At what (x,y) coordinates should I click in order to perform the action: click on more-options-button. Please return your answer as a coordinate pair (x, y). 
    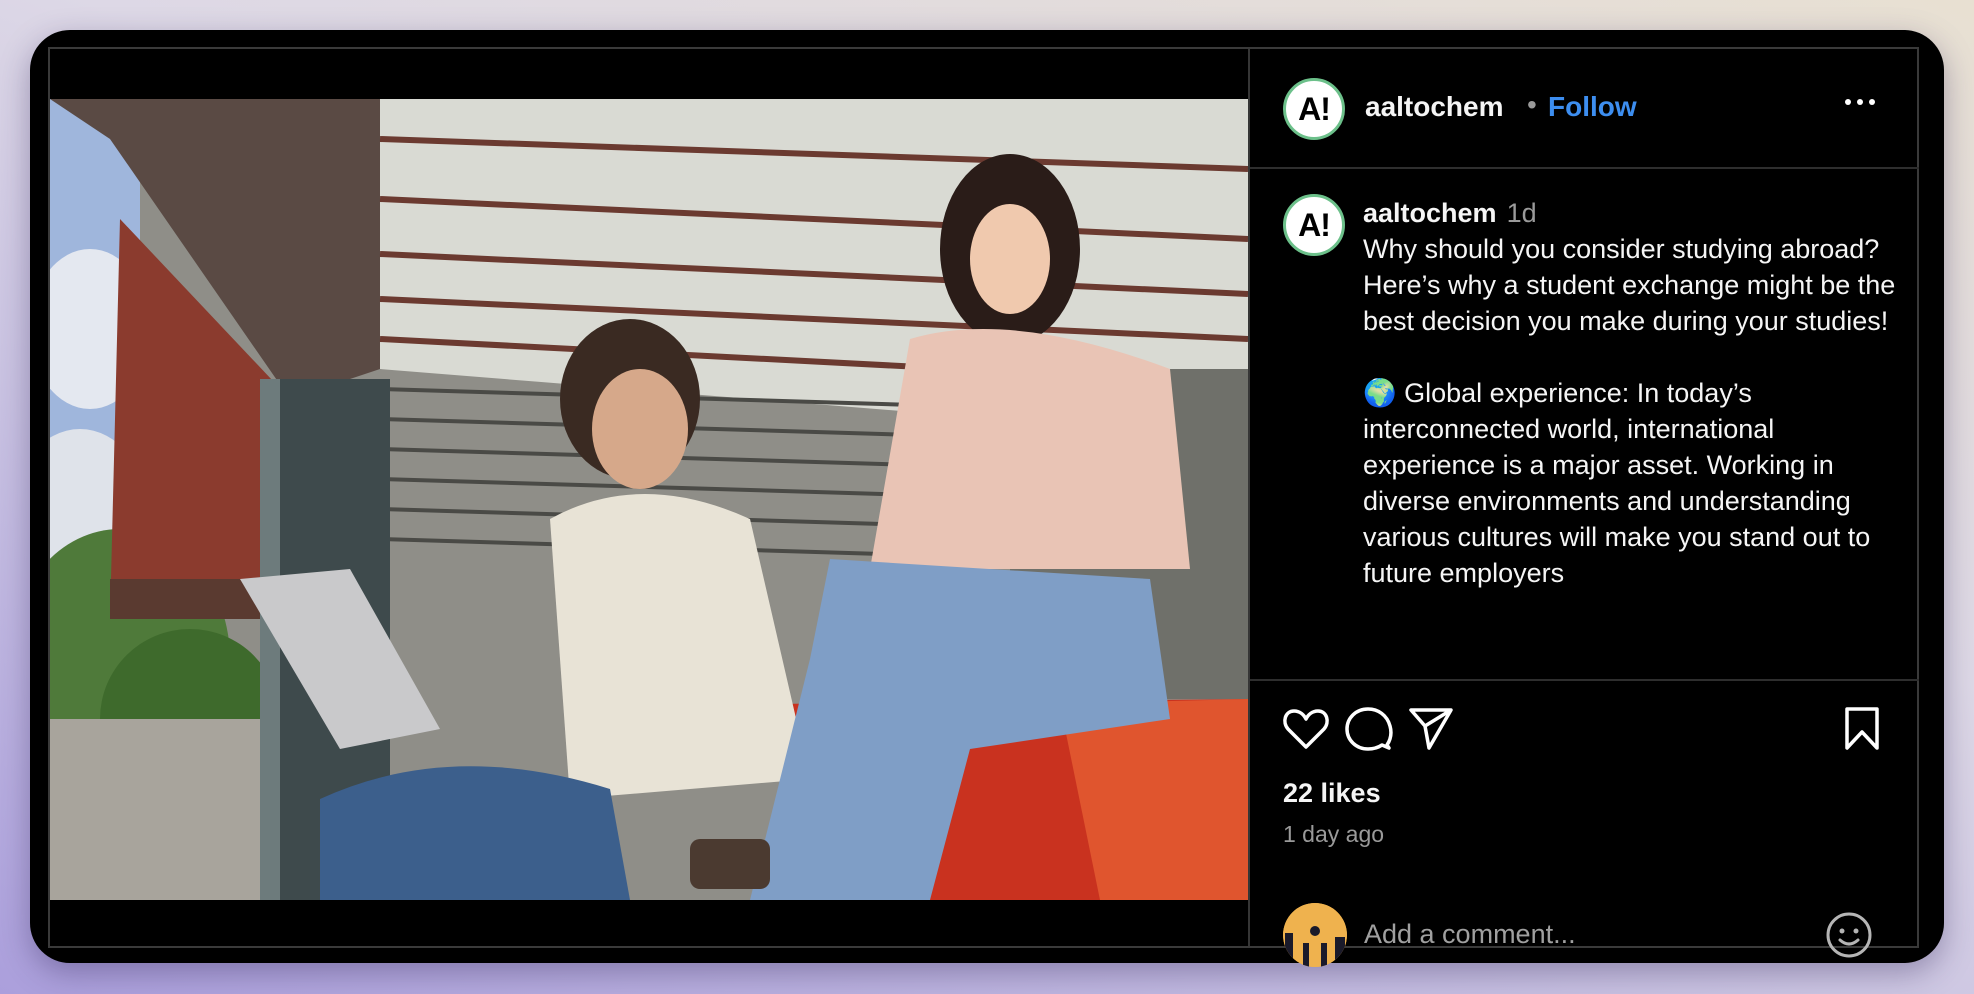
    Looking at the image, I should click on (1860, 102).